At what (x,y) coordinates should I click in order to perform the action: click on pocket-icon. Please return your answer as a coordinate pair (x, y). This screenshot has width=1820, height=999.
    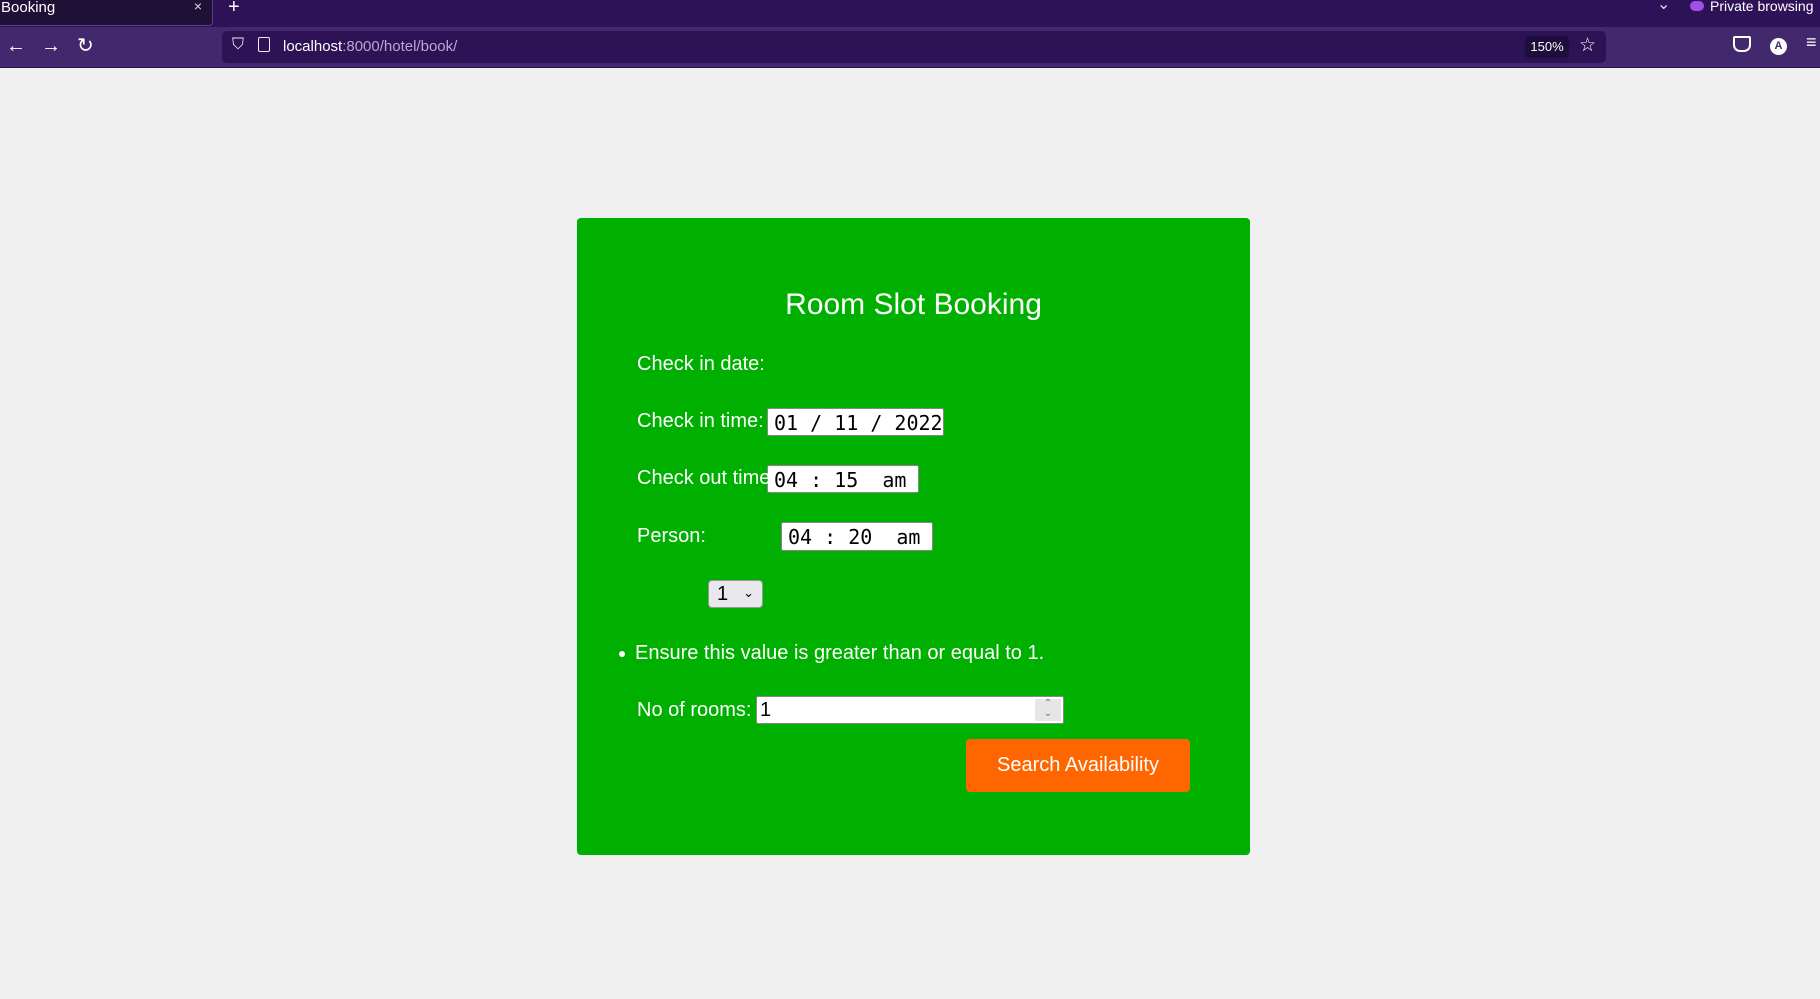
    Looking at the image, I should click on (1742, 44).